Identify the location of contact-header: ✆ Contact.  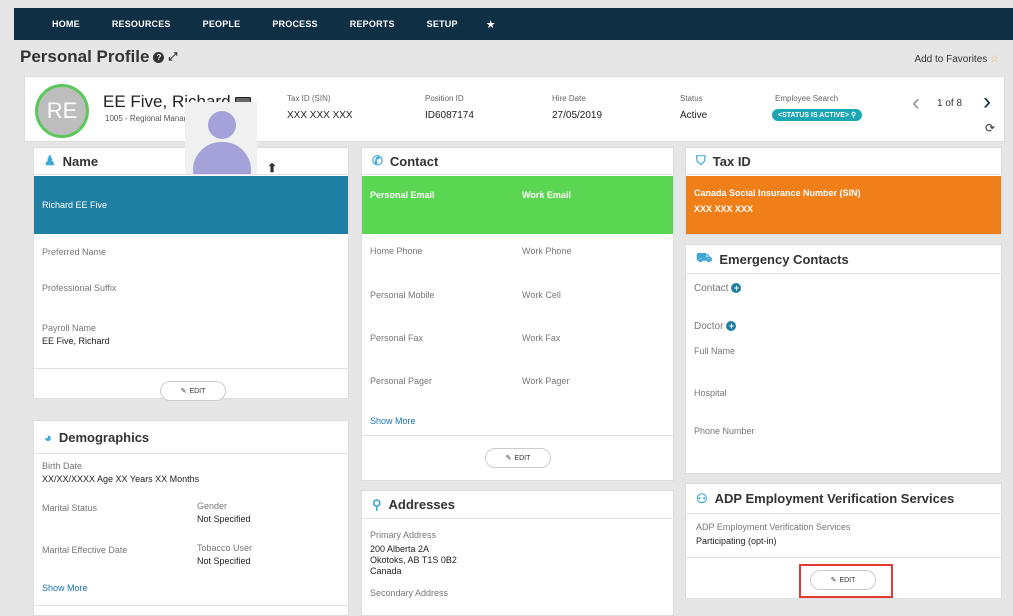
(517, 161).